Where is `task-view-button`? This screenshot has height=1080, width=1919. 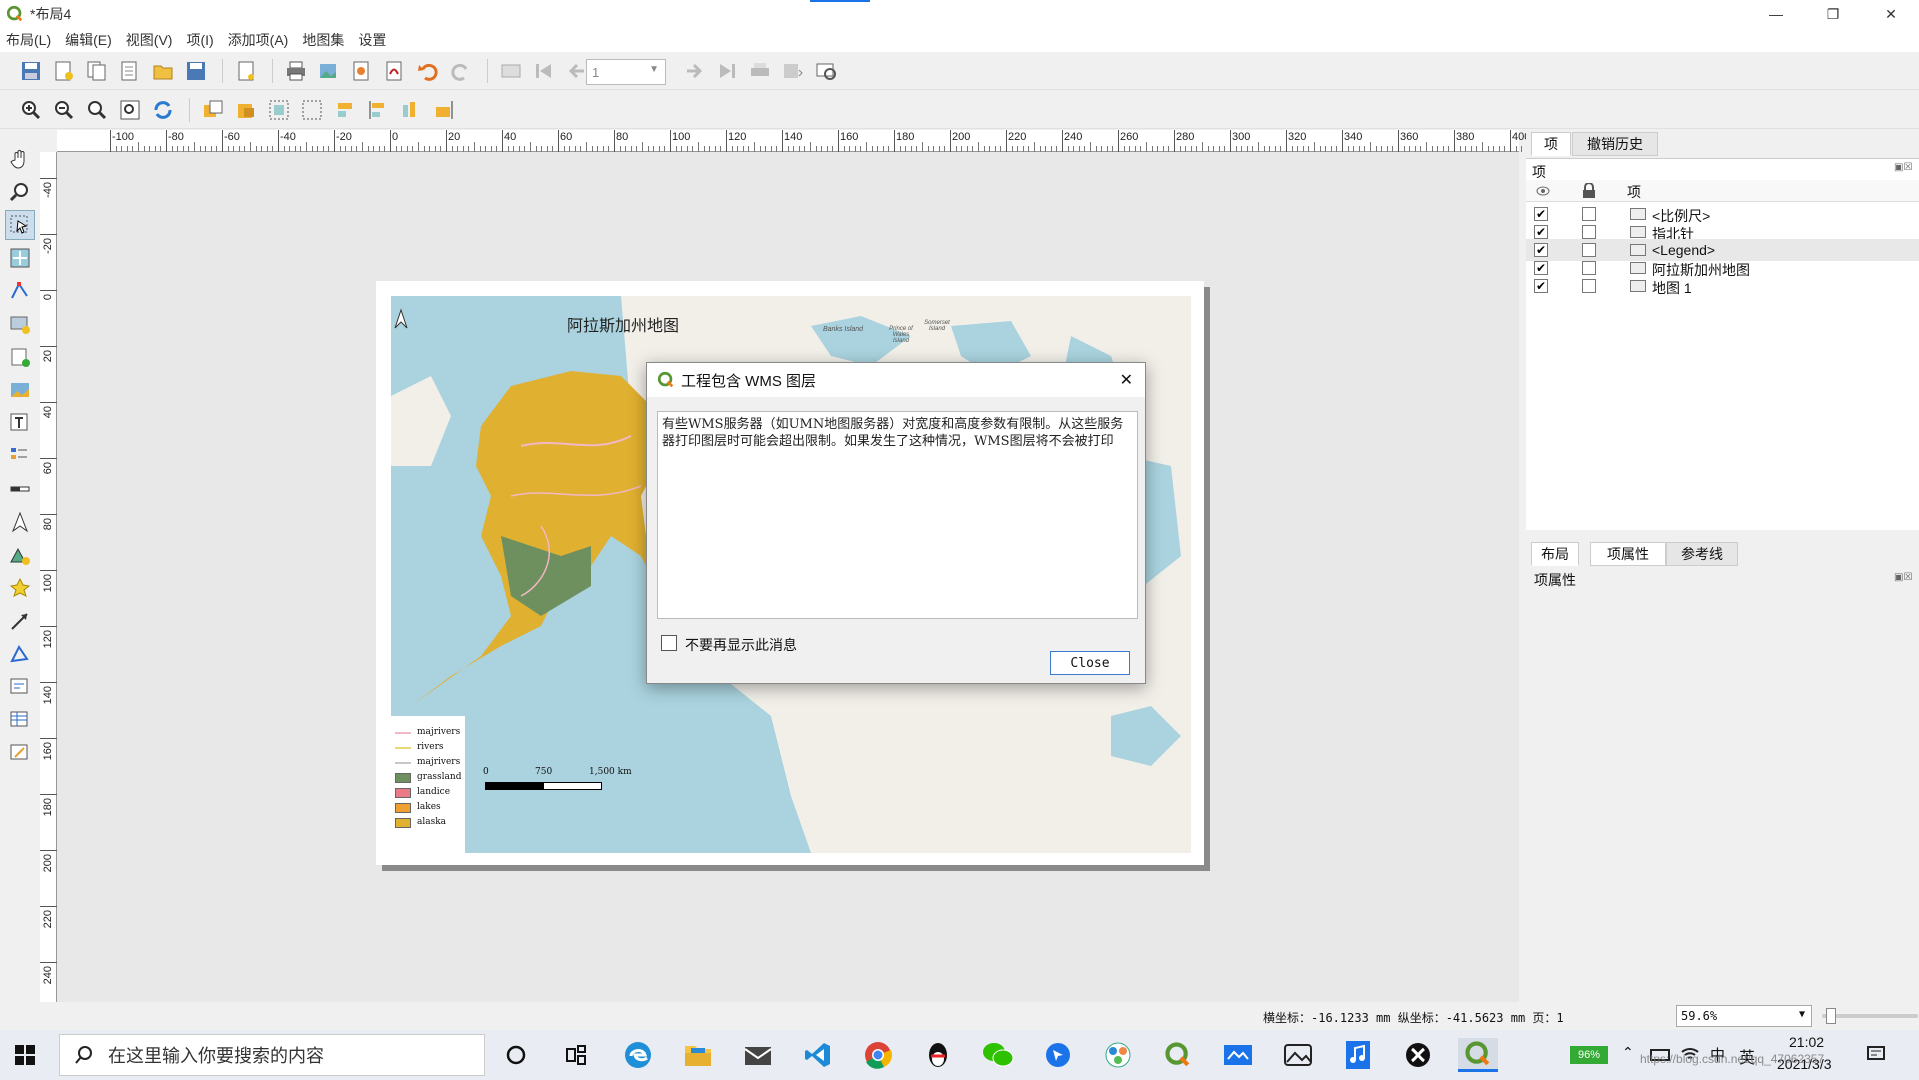
task-view-button is located at coordinates (576, 1055).